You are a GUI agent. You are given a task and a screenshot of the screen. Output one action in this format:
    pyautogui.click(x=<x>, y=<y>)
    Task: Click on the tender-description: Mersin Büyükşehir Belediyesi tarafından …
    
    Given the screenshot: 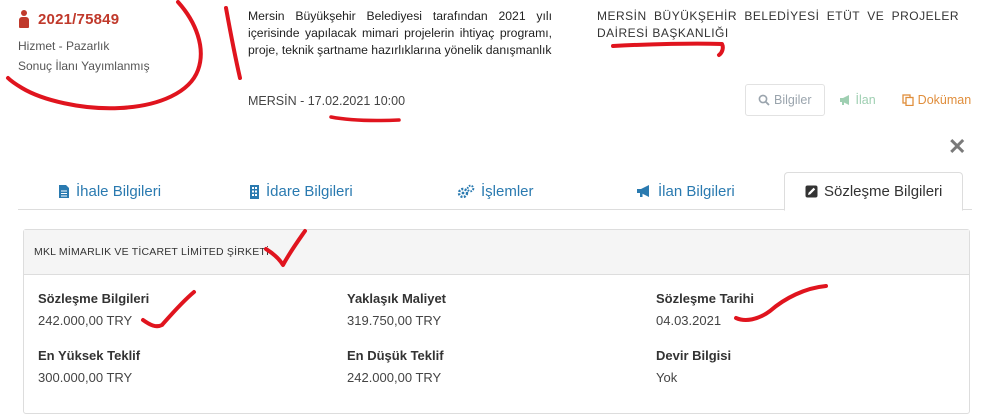 What is the action you would take?
    pyautogui.click(x=400, y=33)
    